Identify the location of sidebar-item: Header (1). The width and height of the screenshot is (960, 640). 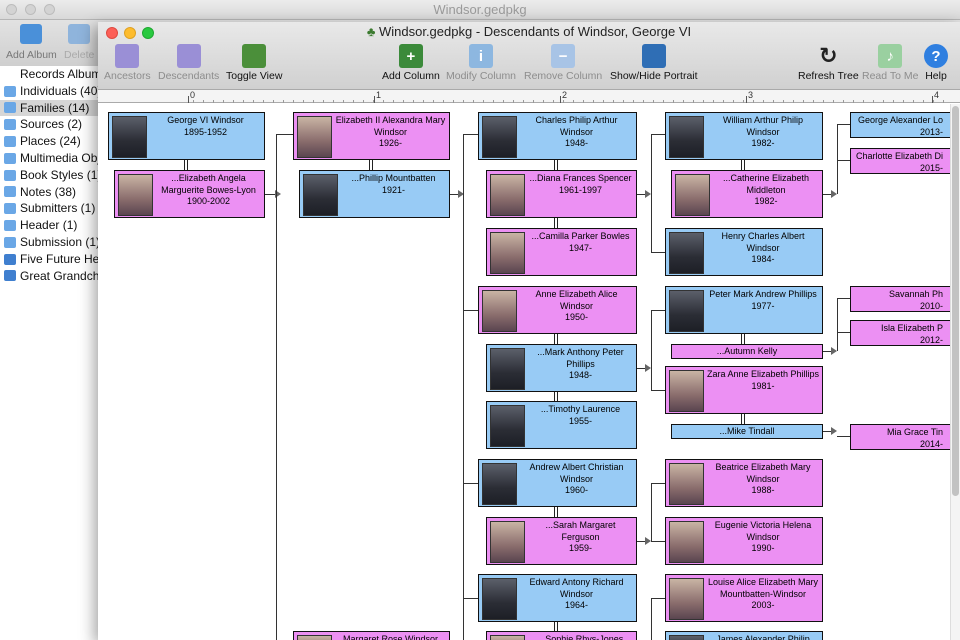
(50, 225).